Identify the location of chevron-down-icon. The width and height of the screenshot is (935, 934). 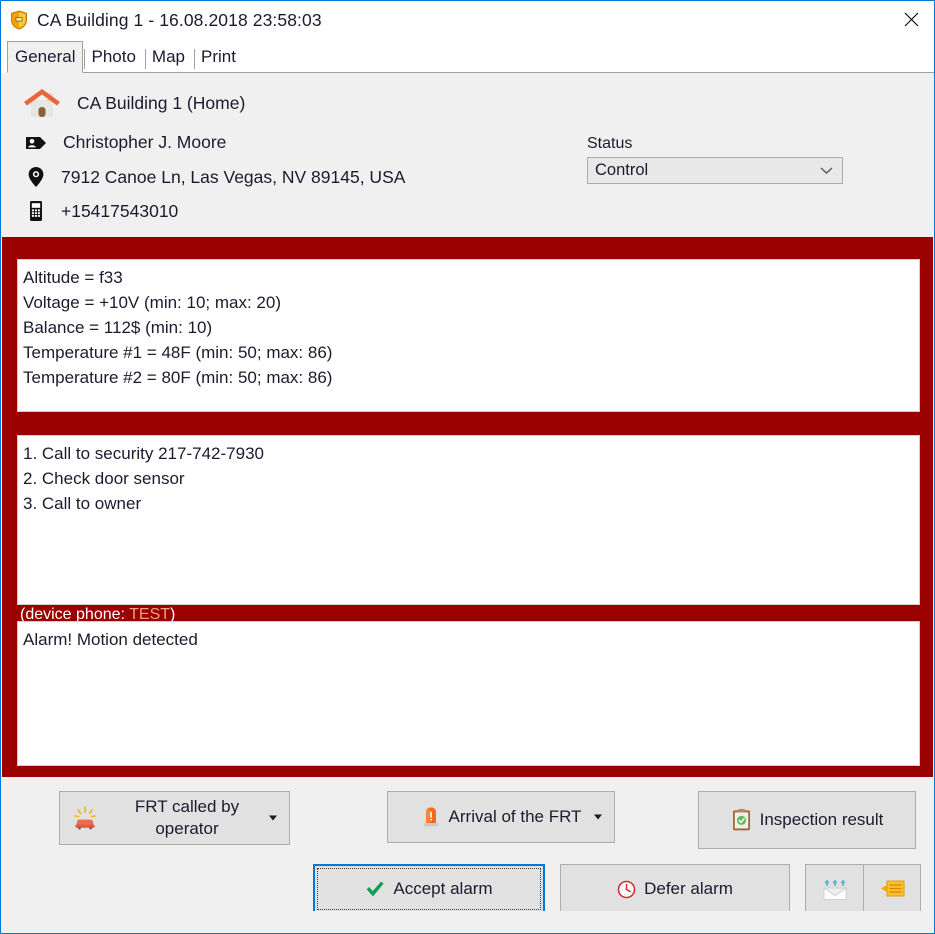
(826, 171).